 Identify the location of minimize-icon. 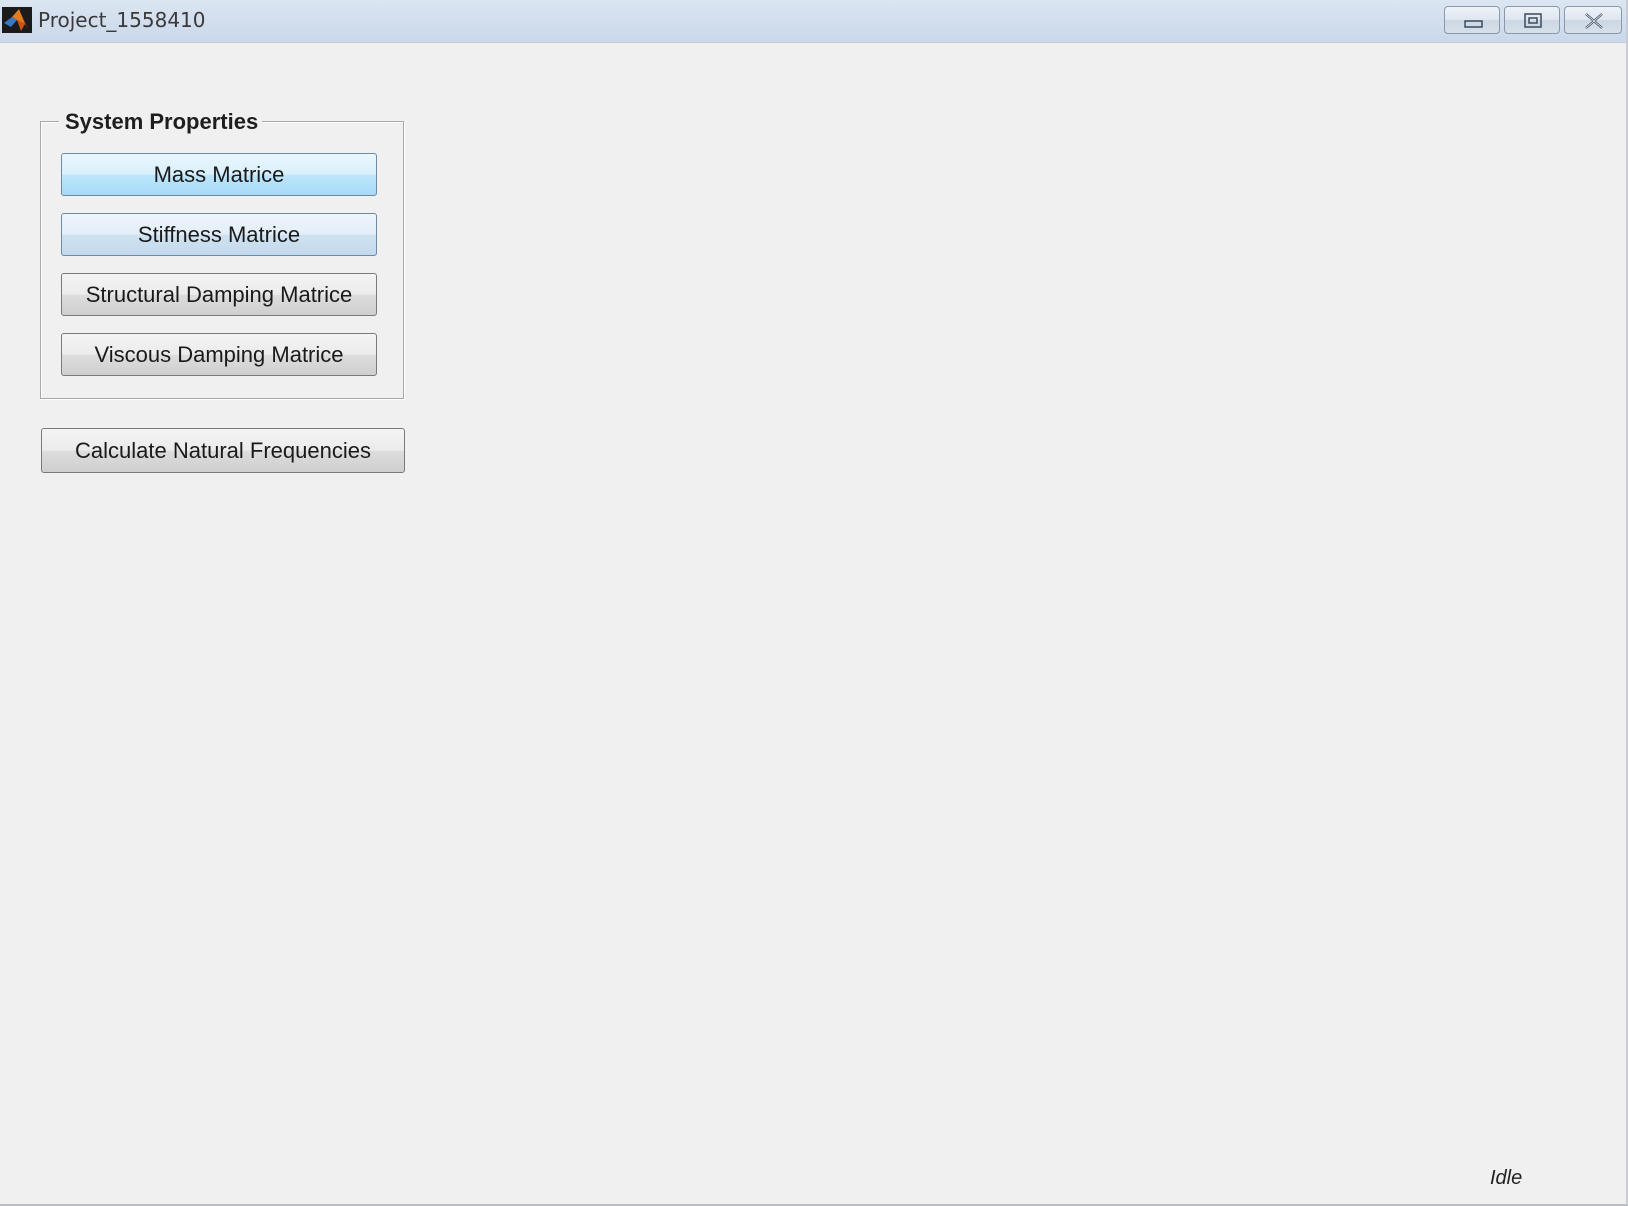
(1473, 24).